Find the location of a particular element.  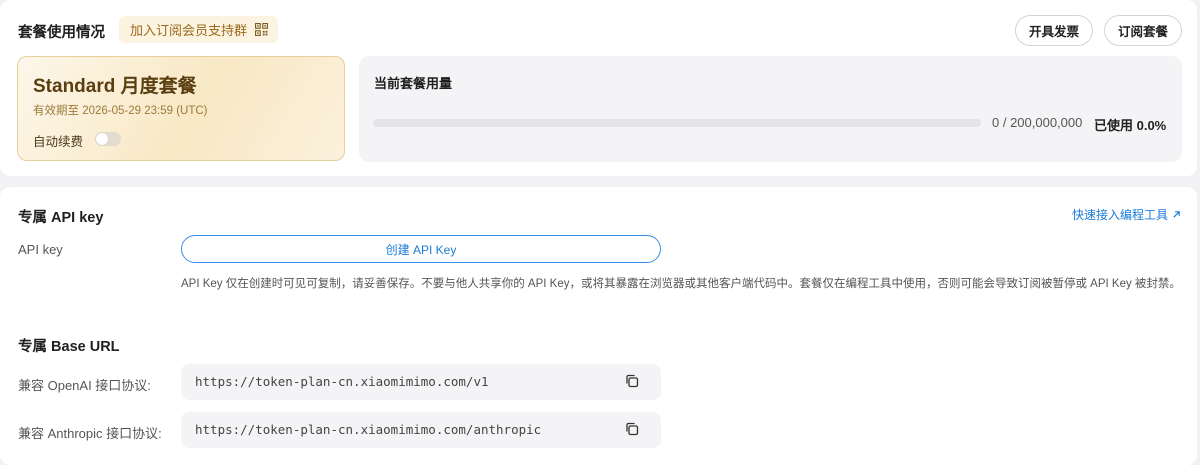

api-key-label: API key is located at coordinates (40, 249).